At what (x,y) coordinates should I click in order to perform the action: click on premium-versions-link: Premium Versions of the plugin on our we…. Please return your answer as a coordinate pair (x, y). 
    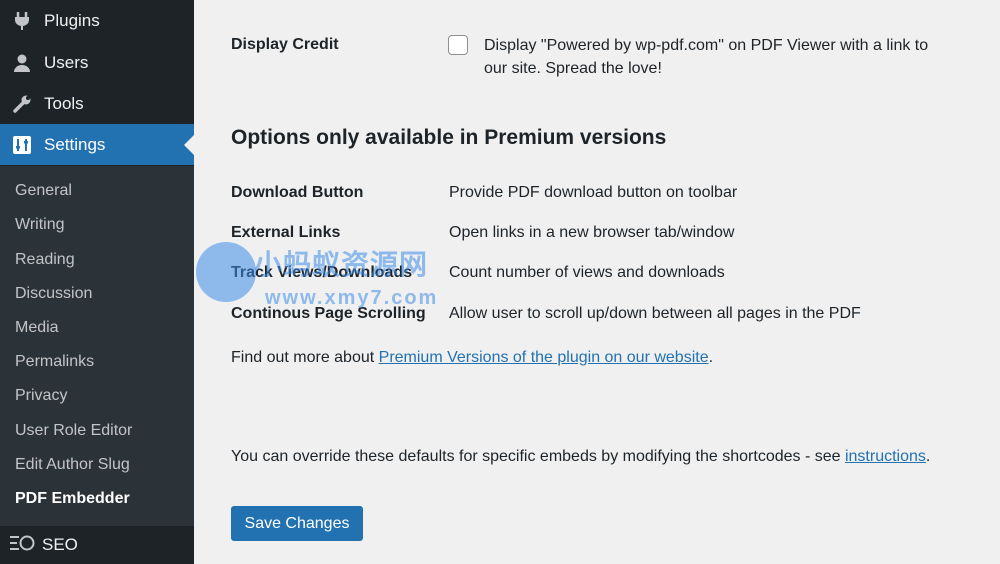
    Looking at the image, I should click on (544, 357).